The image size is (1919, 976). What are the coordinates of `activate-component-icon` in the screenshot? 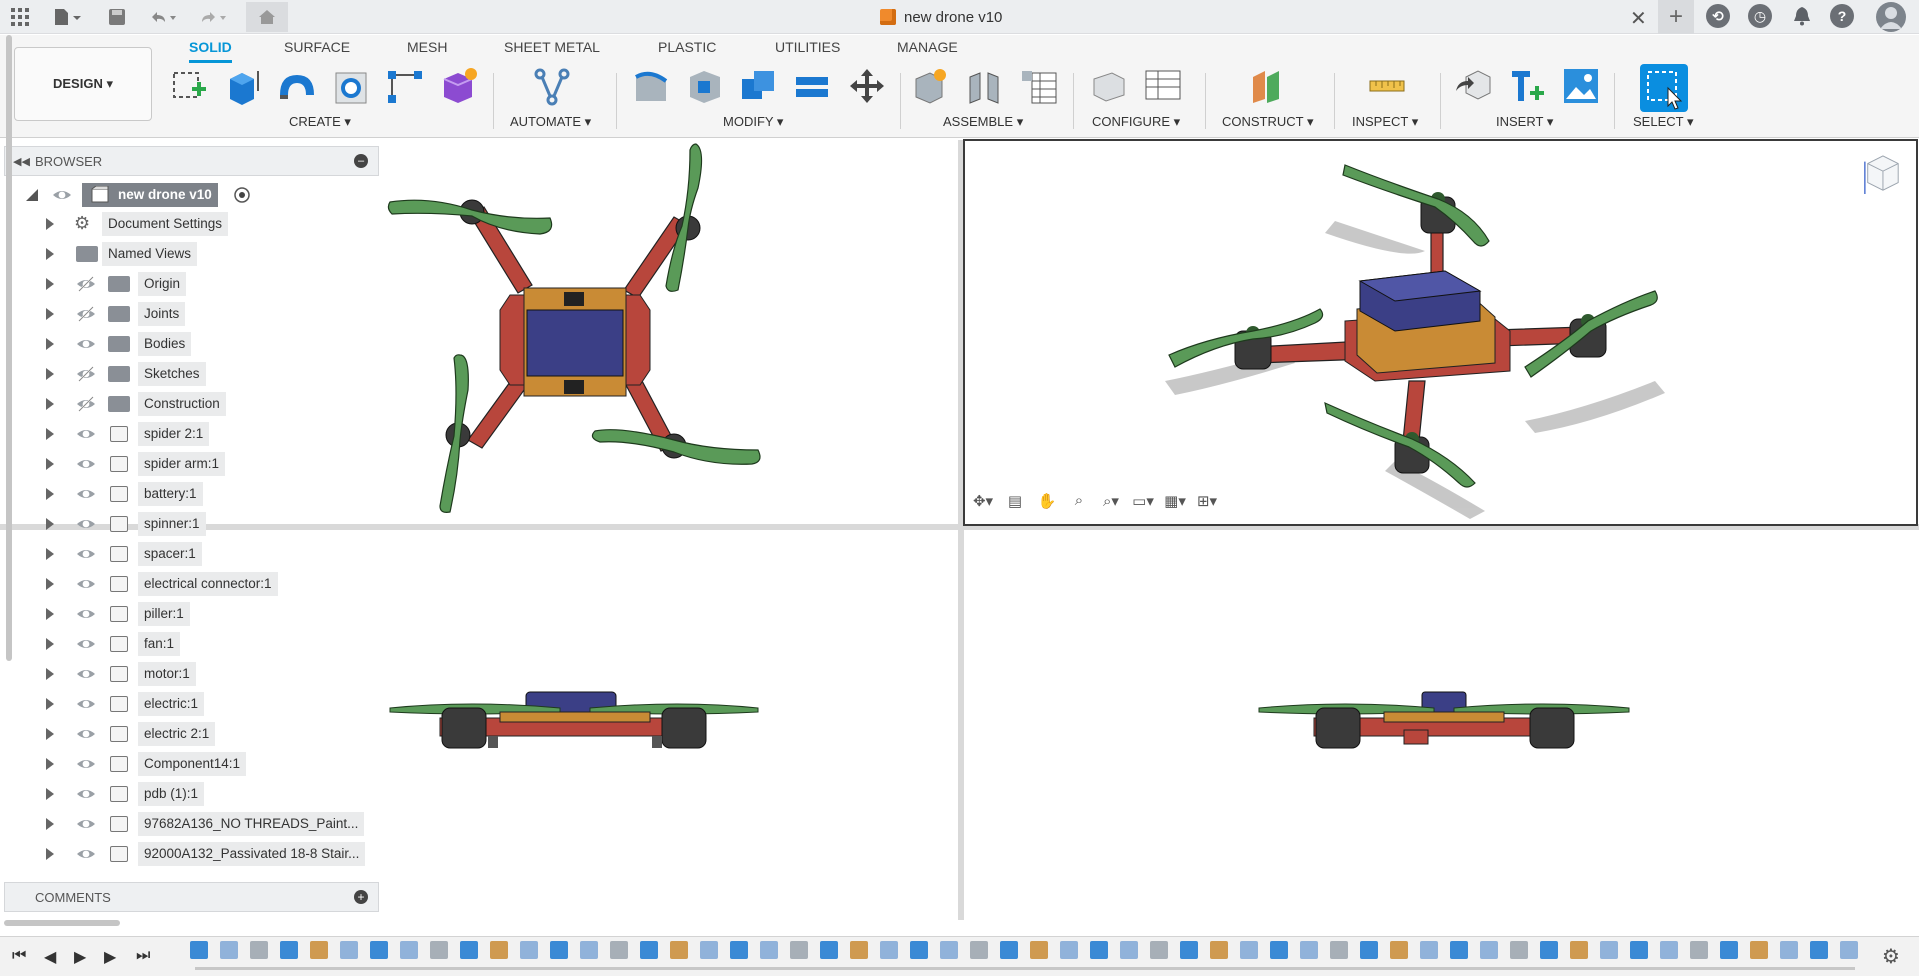 It's located at (242, 195).